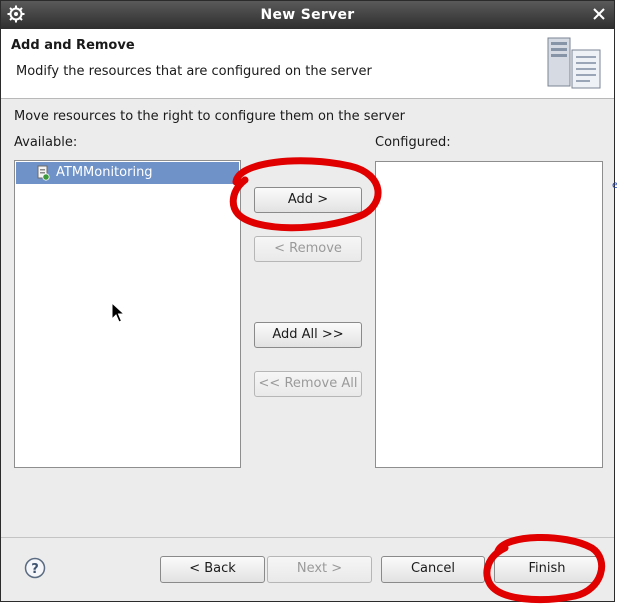  What do you see at coordinates (433, 569) in the screenshot?
I see `cancel-button: Cancel` at bounding box center [433, 569].